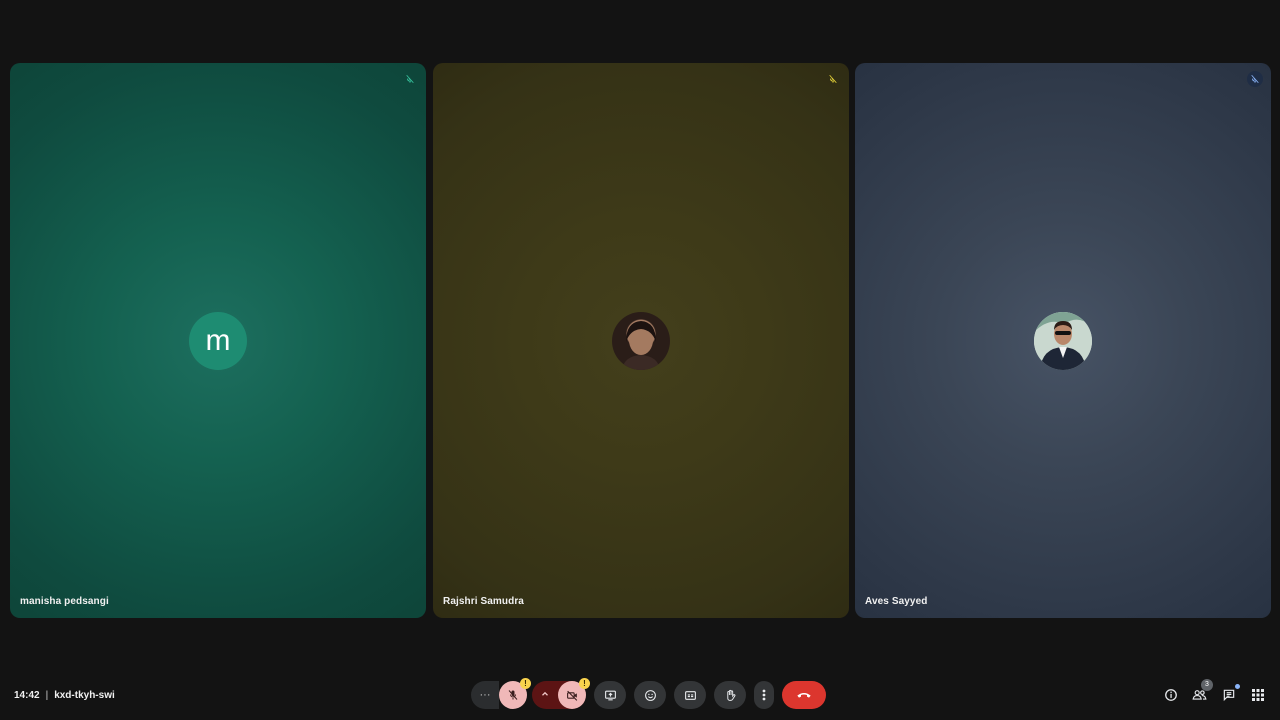 Image resolution: width=1280 pixels, height=720 pixels. I want to click on people-count-badge: 3, so click(1207, 684).